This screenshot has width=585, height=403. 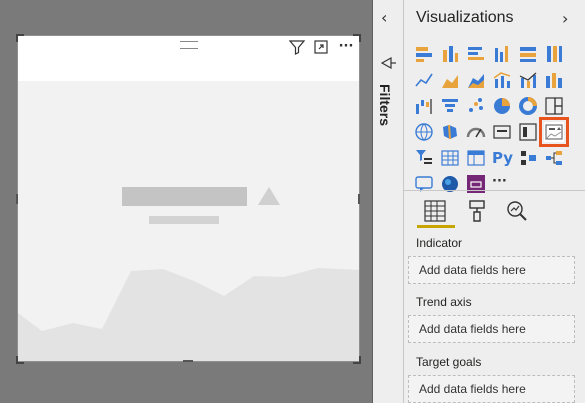 I want to click on matrix-icon, so click(x=476, y=158).